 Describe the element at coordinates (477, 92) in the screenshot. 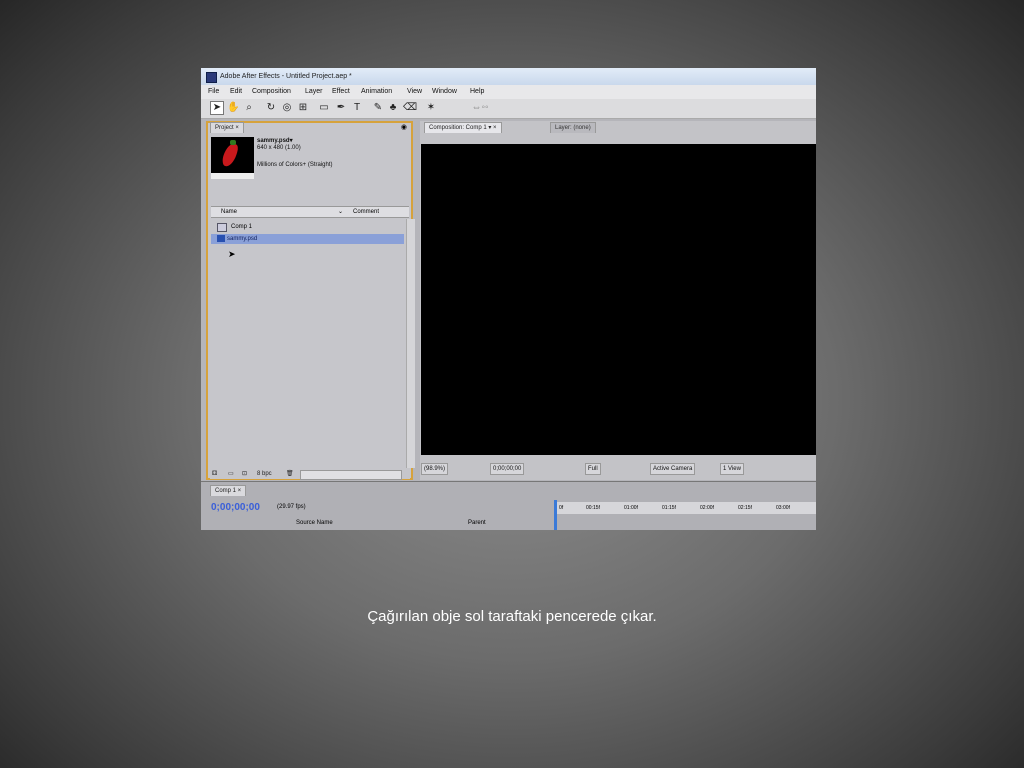

I see `menu-help: Help` at that location.